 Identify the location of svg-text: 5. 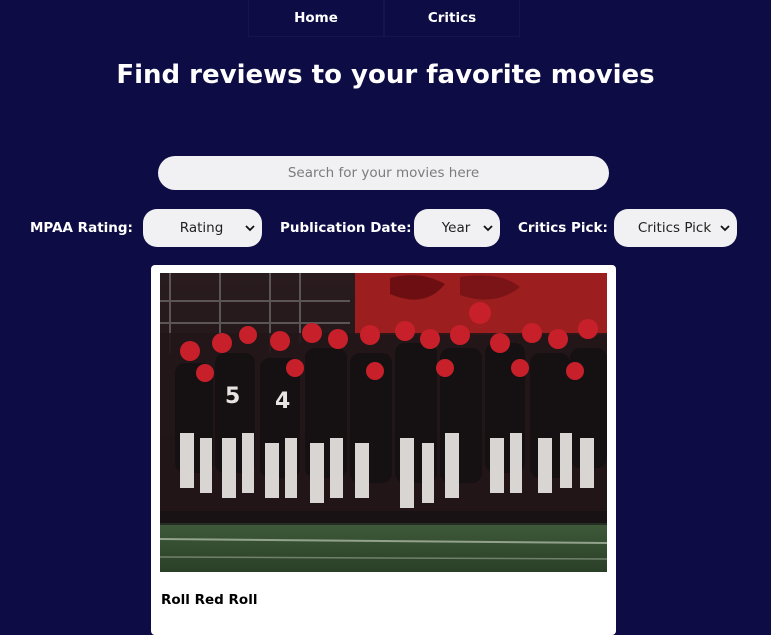
(232, 396).